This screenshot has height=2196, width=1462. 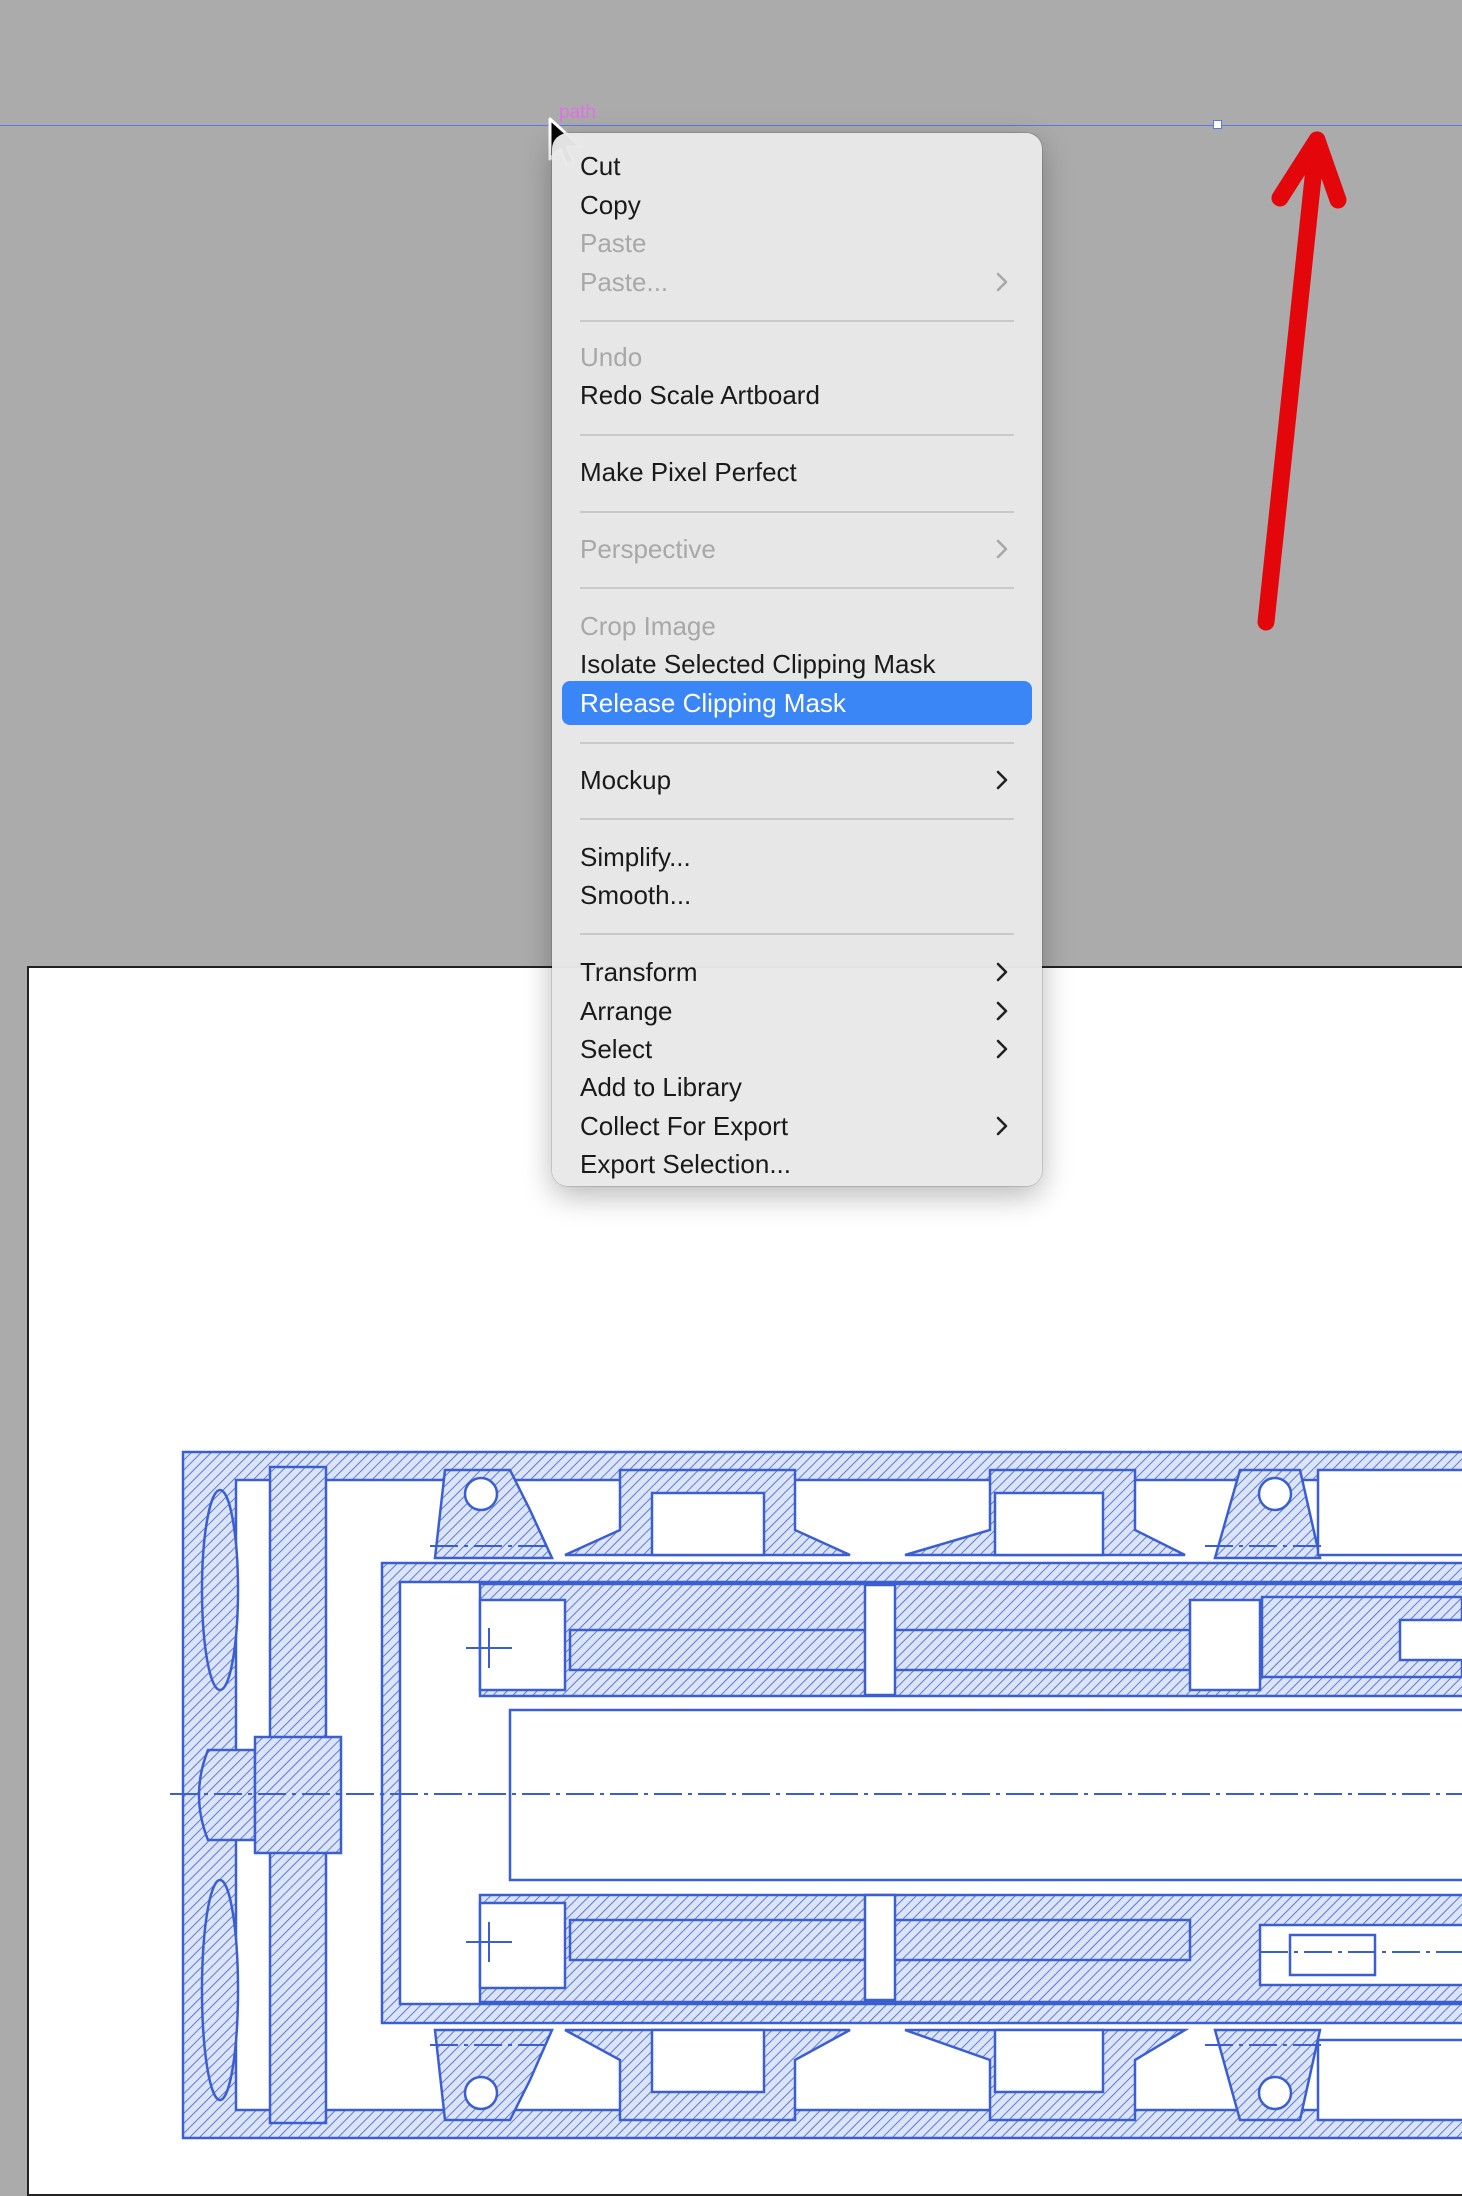 What do you see at coordinates (600, 166) in the screenshot?
I see `menu-item-label: Cut` at bounding box center [600, 166].